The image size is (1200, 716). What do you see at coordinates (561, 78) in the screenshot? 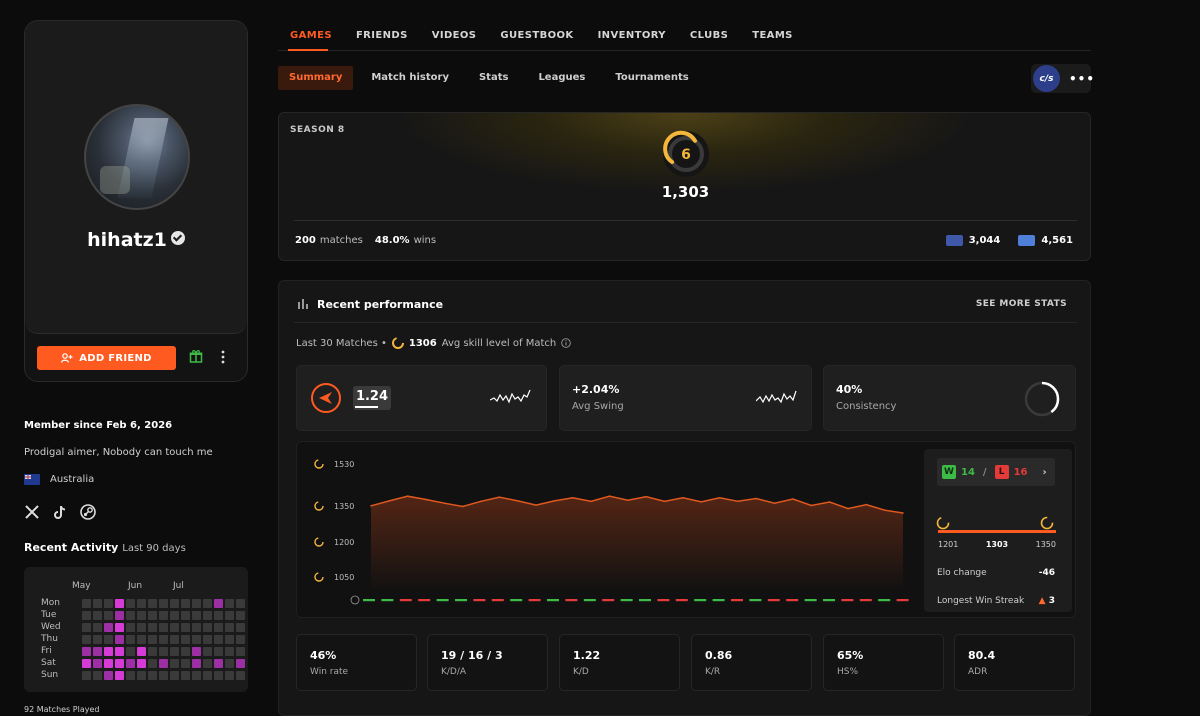
I see `subtab-leagues: Leagues` at bounding box center [561, 78].